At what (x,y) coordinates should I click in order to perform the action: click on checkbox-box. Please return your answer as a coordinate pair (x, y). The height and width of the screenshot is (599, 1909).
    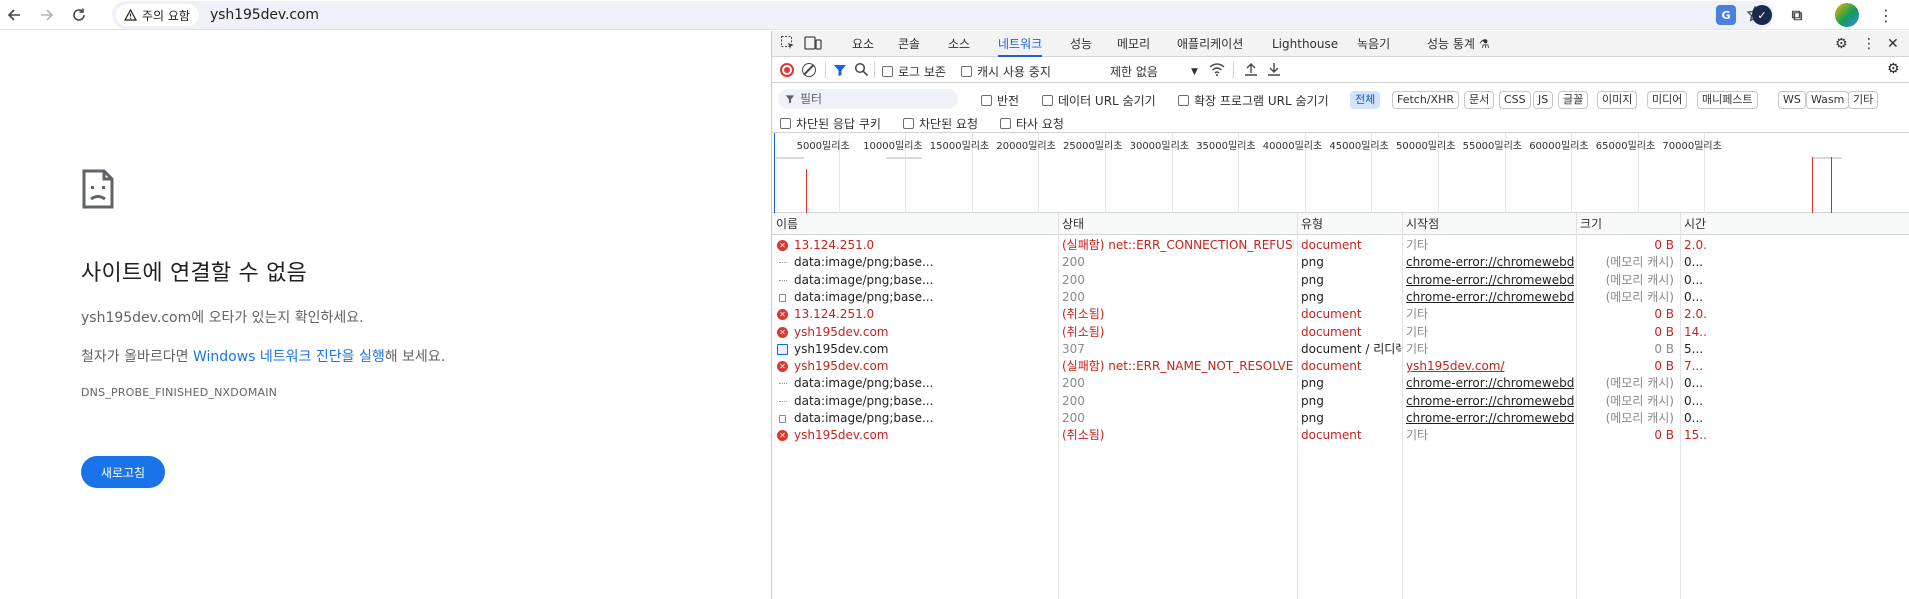
    Looking at the image, I should click on (785, 123).